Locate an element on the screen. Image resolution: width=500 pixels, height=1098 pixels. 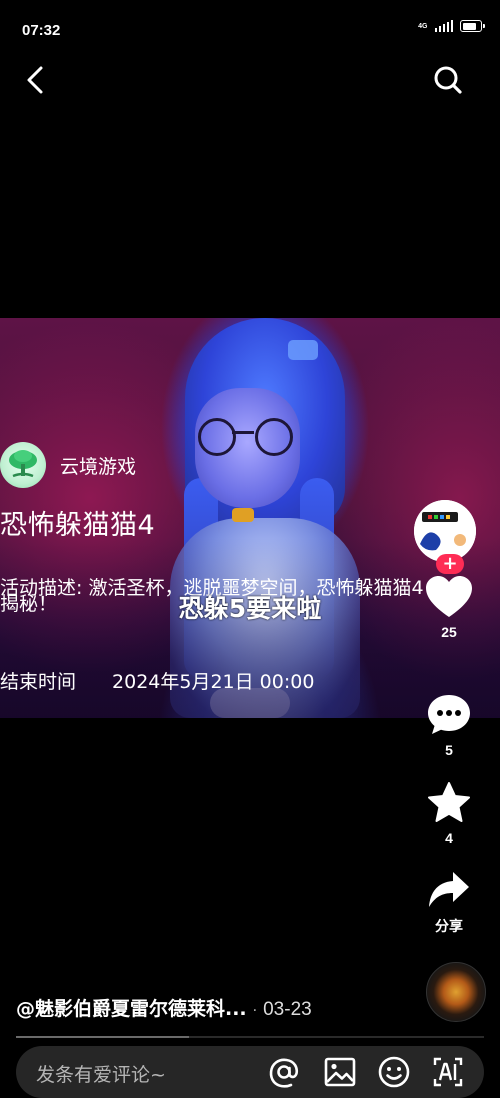
emoji-button is located at coordinates (394, 1072).